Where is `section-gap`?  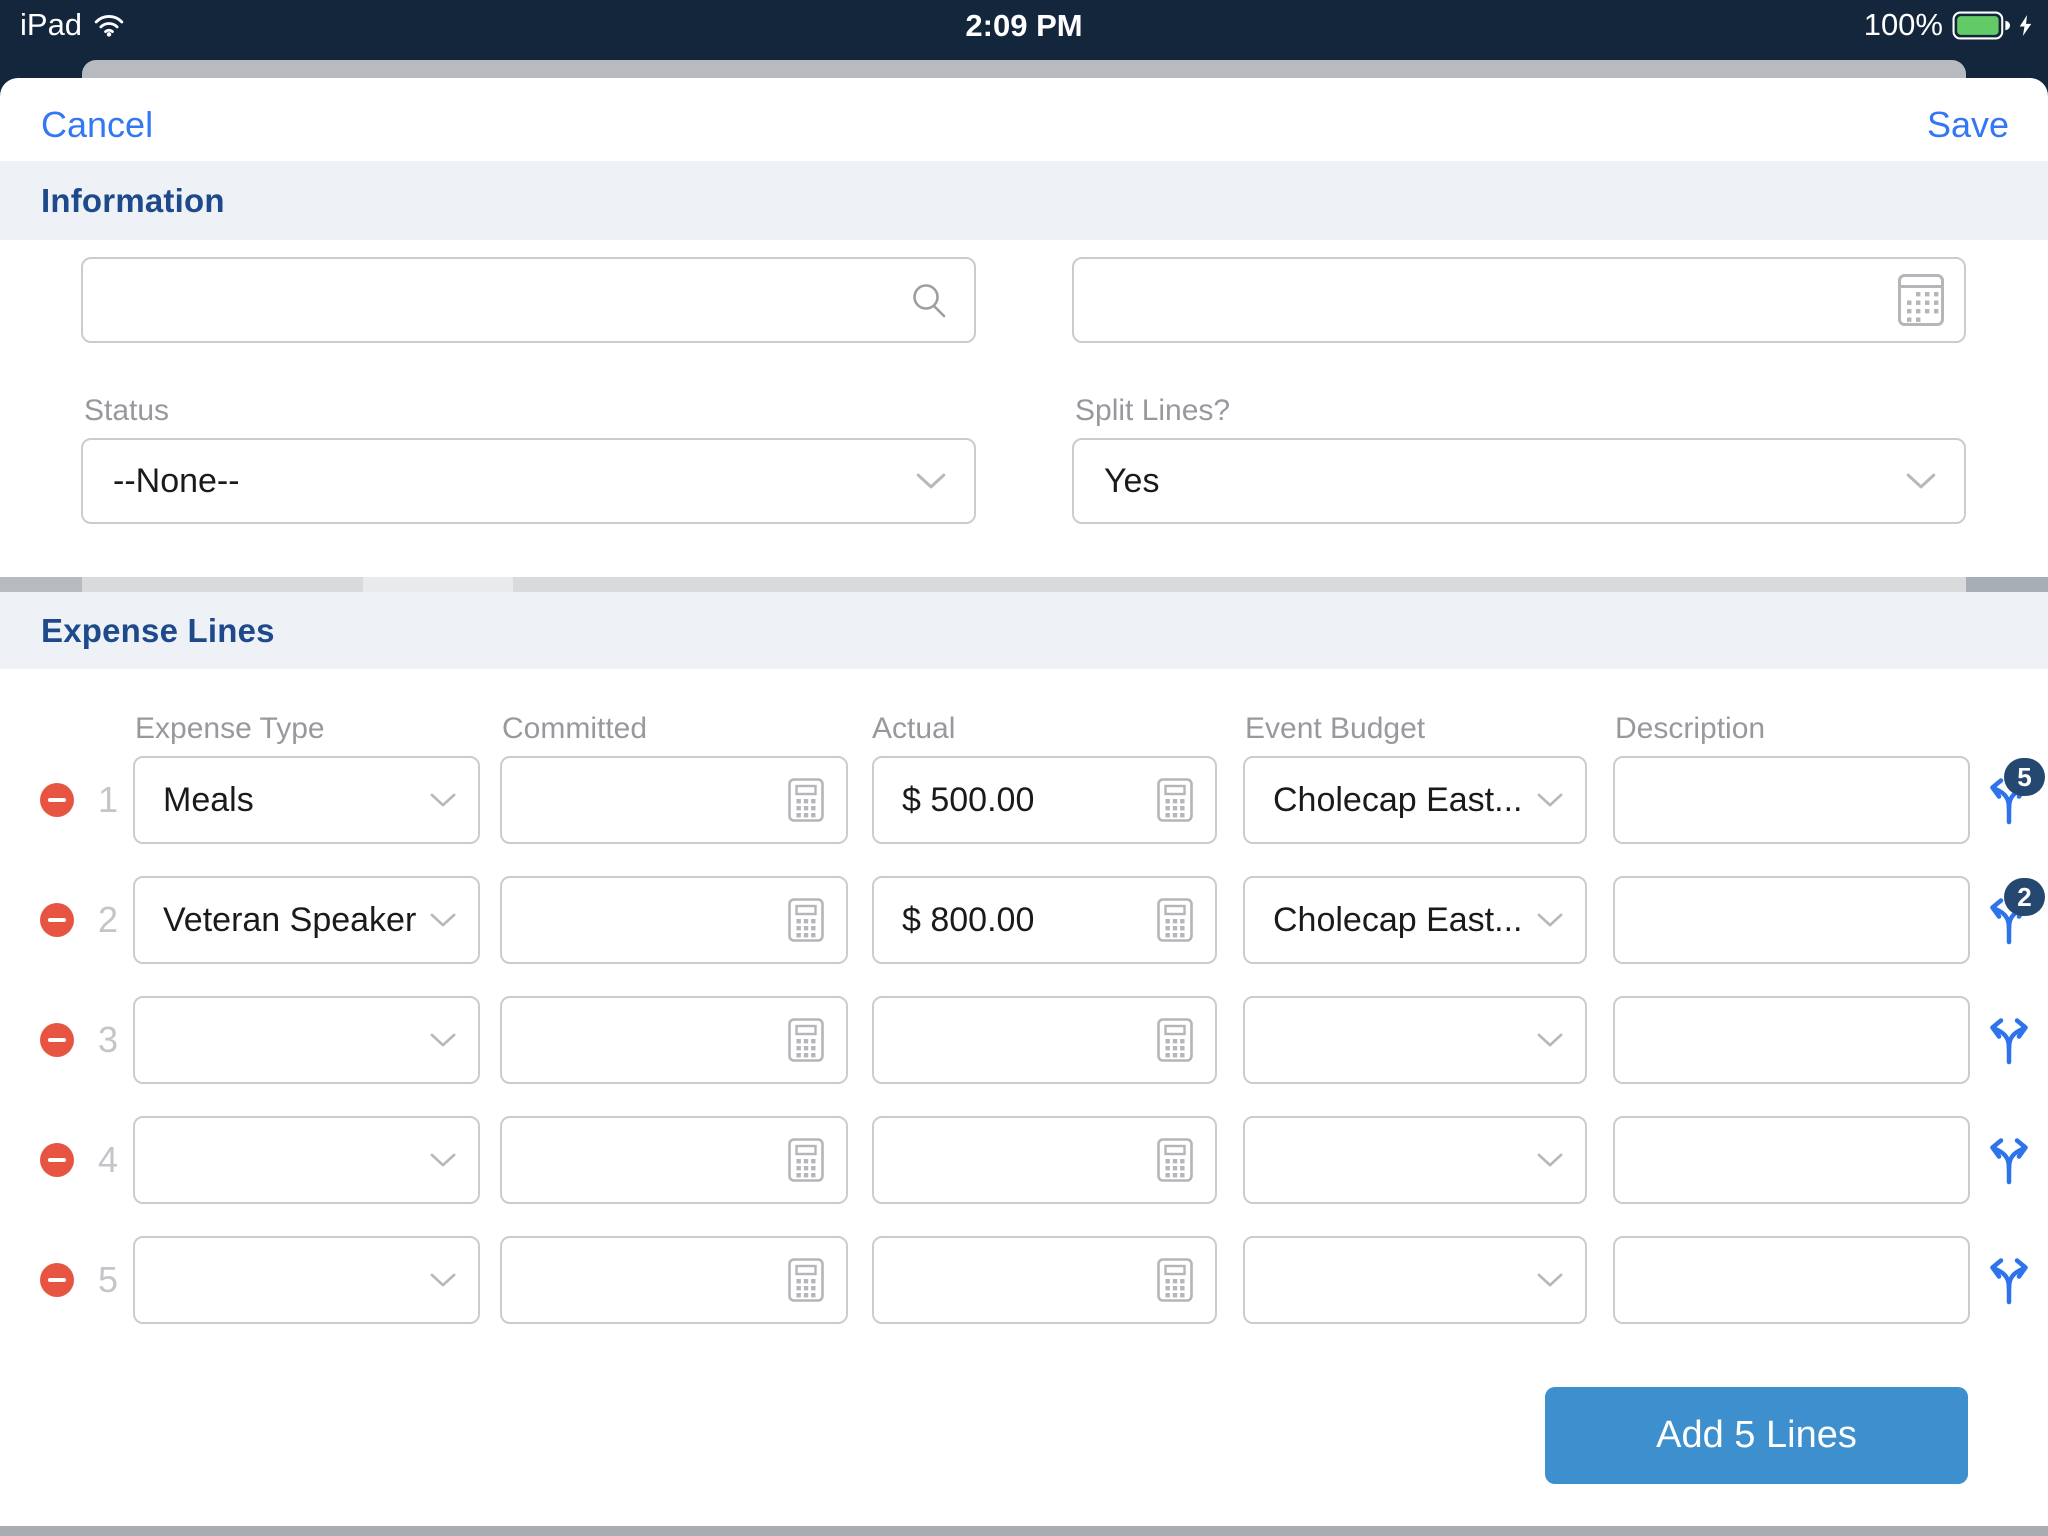
section-gap is located at coordinates (1024, 584).